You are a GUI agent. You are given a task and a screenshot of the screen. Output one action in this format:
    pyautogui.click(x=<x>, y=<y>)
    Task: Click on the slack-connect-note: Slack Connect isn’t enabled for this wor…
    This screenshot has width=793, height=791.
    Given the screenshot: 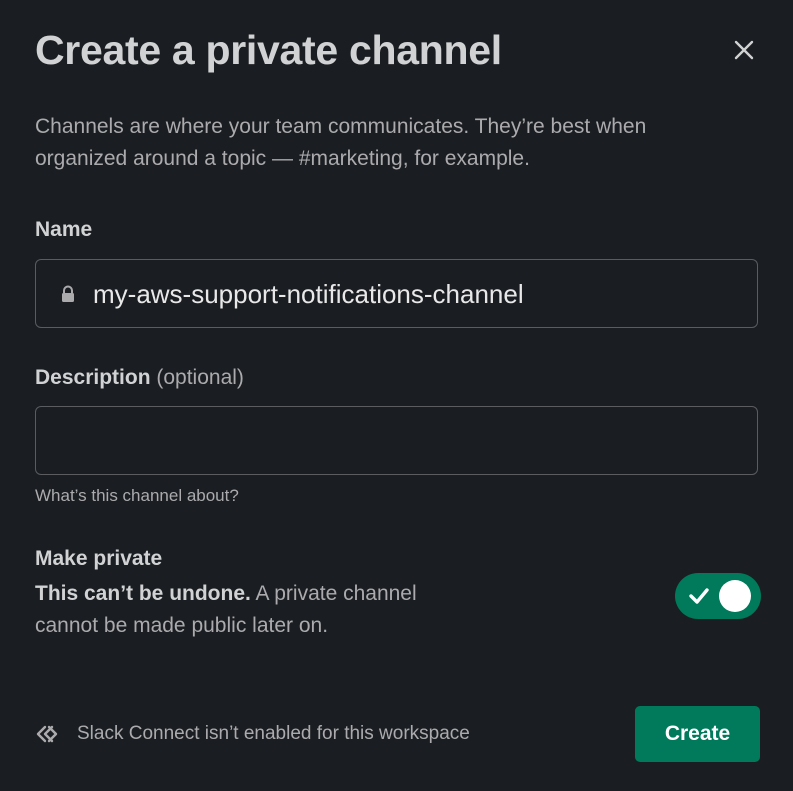 What is the action you would take?
    pyautogui.click(x=252, y=734)
    